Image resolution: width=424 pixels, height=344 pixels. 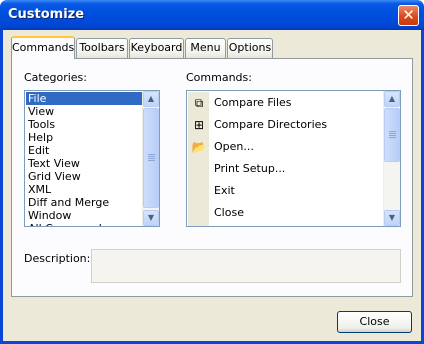 I want to click on tab-toolbars: Toolbars, so click(x=102, y=48).